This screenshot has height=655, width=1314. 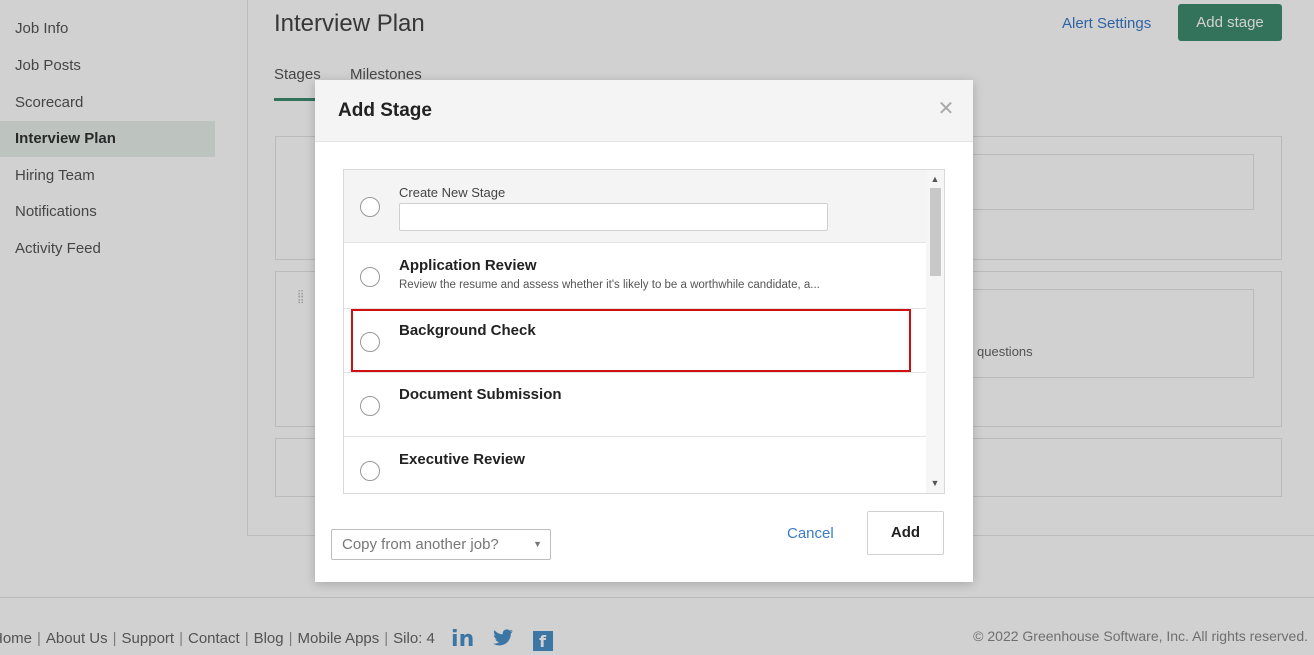 I want to click on close-icon: ✕, so click(x=946, y=109).